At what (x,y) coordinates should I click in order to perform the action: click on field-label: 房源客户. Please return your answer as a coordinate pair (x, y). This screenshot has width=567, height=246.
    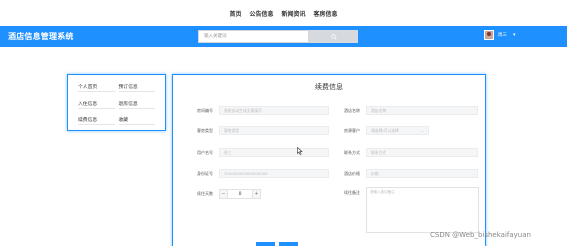
    Looking at the image, I should click on (352, 130).